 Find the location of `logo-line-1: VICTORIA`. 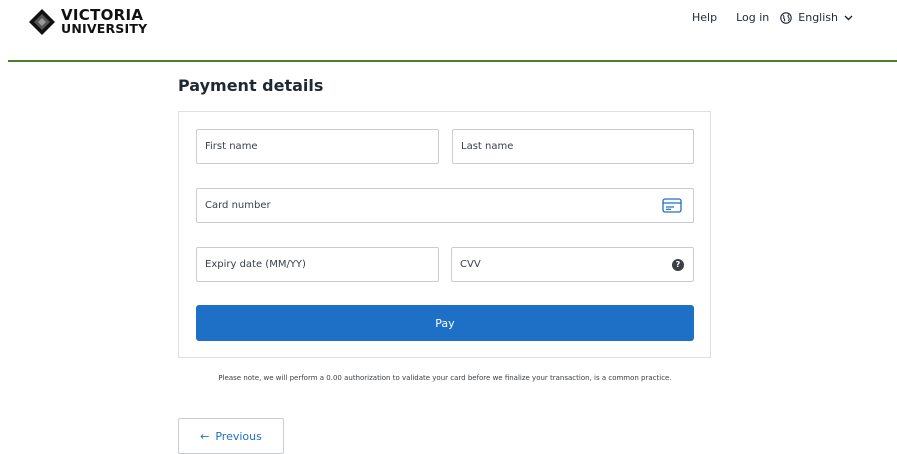

logo-line-1: VICTORIA is located at coordinates (102, 15).